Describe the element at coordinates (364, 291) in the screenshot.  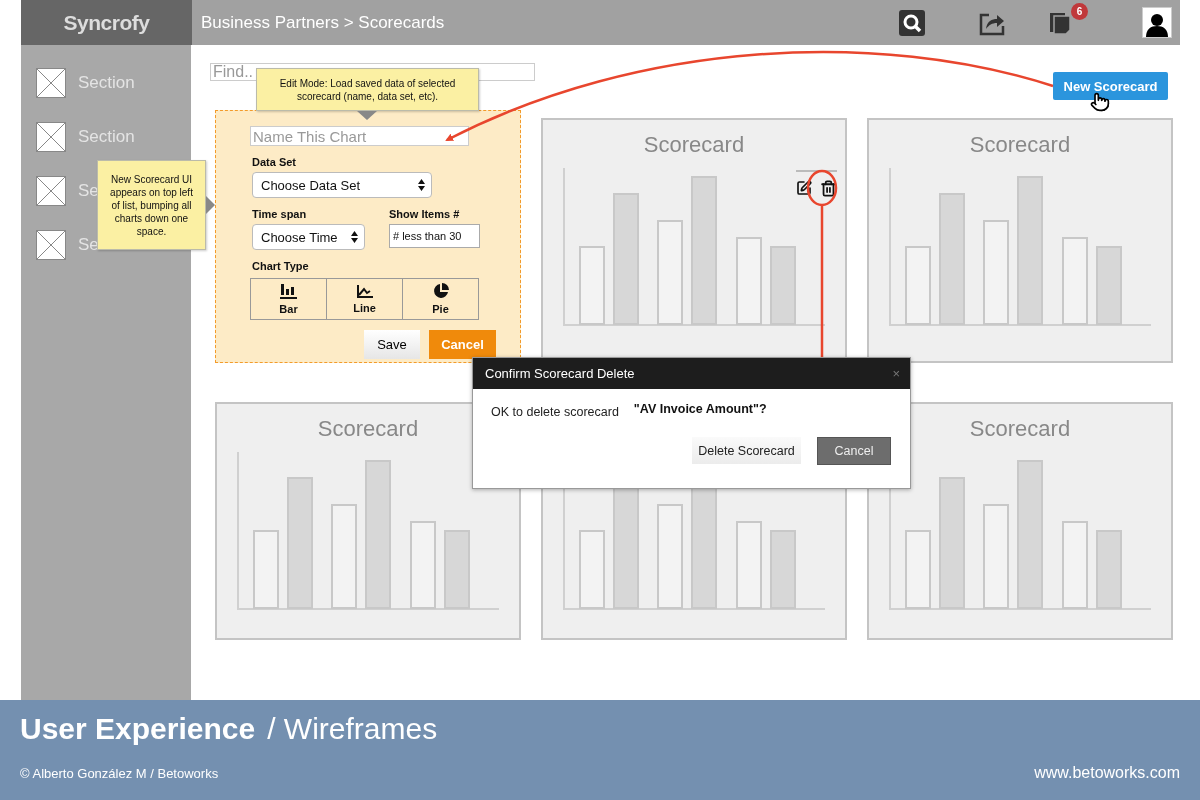
I see `line-chart-icon` at that location.